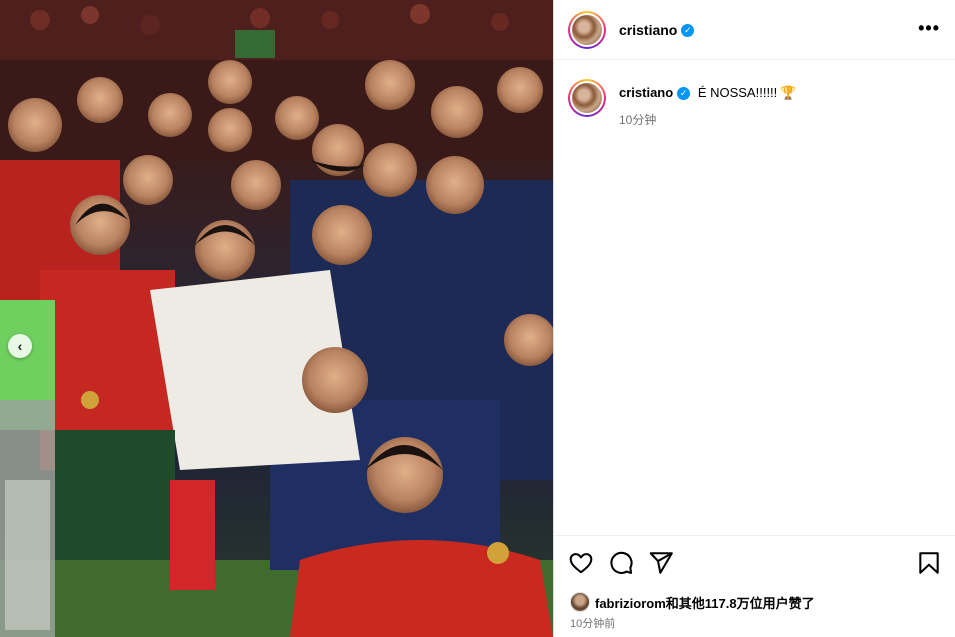 This screenshot has height=637, width=955. I want to click on caption-avatar, so click(587, 98).